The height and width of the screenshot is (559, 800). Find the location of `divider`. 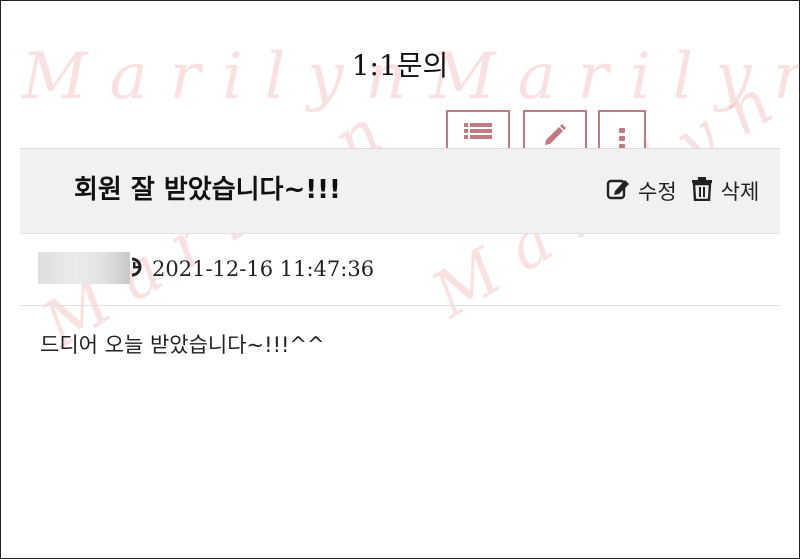

divider is located at coordinates (400, 305).